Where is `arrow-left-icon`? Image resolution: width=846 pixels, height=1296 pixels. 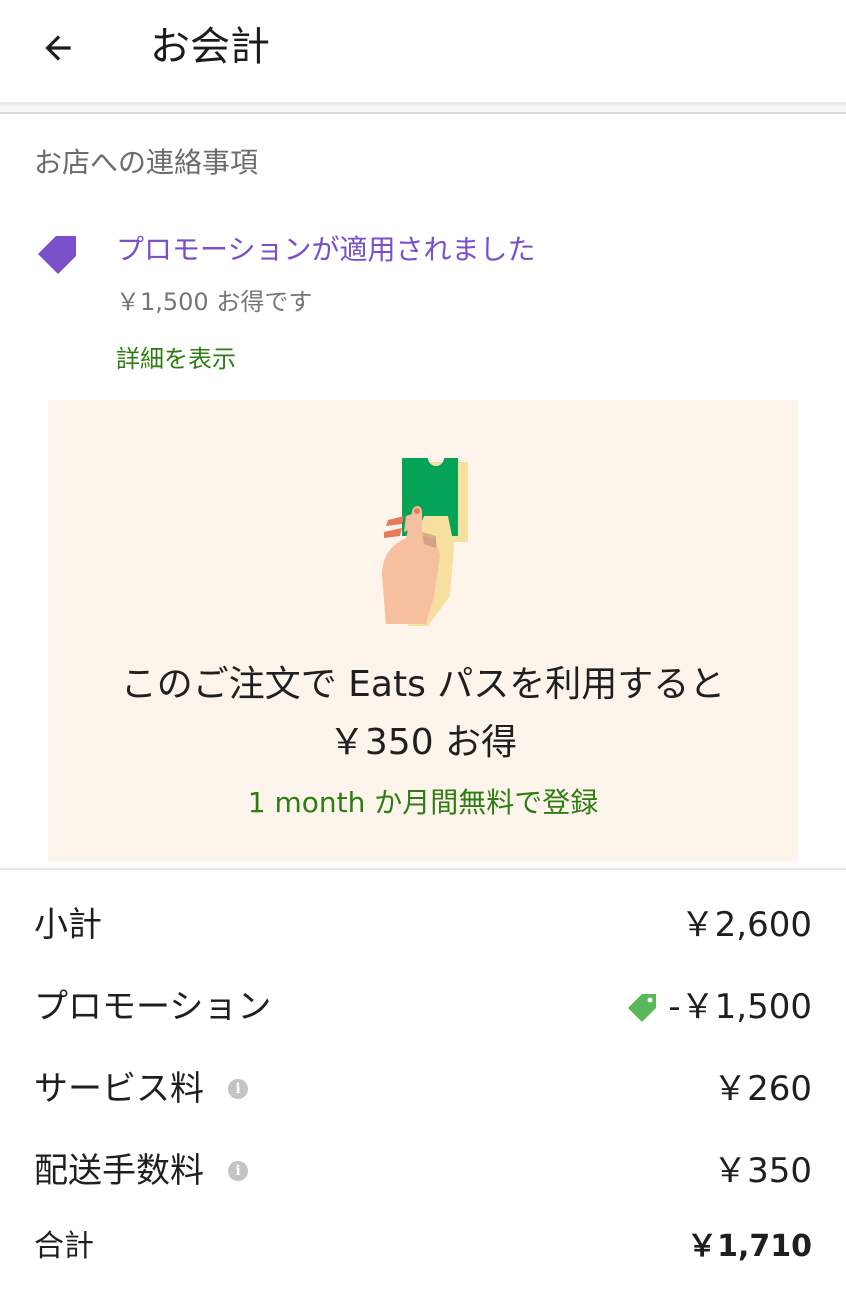 arrow-left-icon is located at coordinates (58, 48).